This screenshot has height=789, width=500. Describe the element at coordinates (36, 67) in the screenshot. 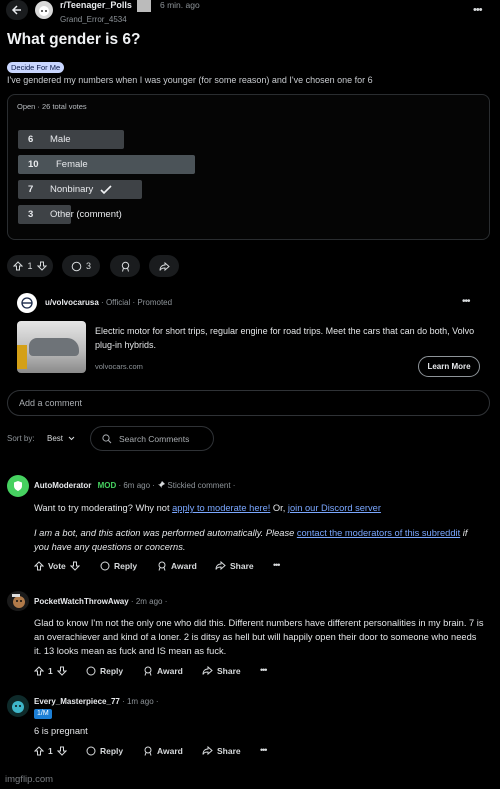

I see `post-flair: Decide For Me` at that location.